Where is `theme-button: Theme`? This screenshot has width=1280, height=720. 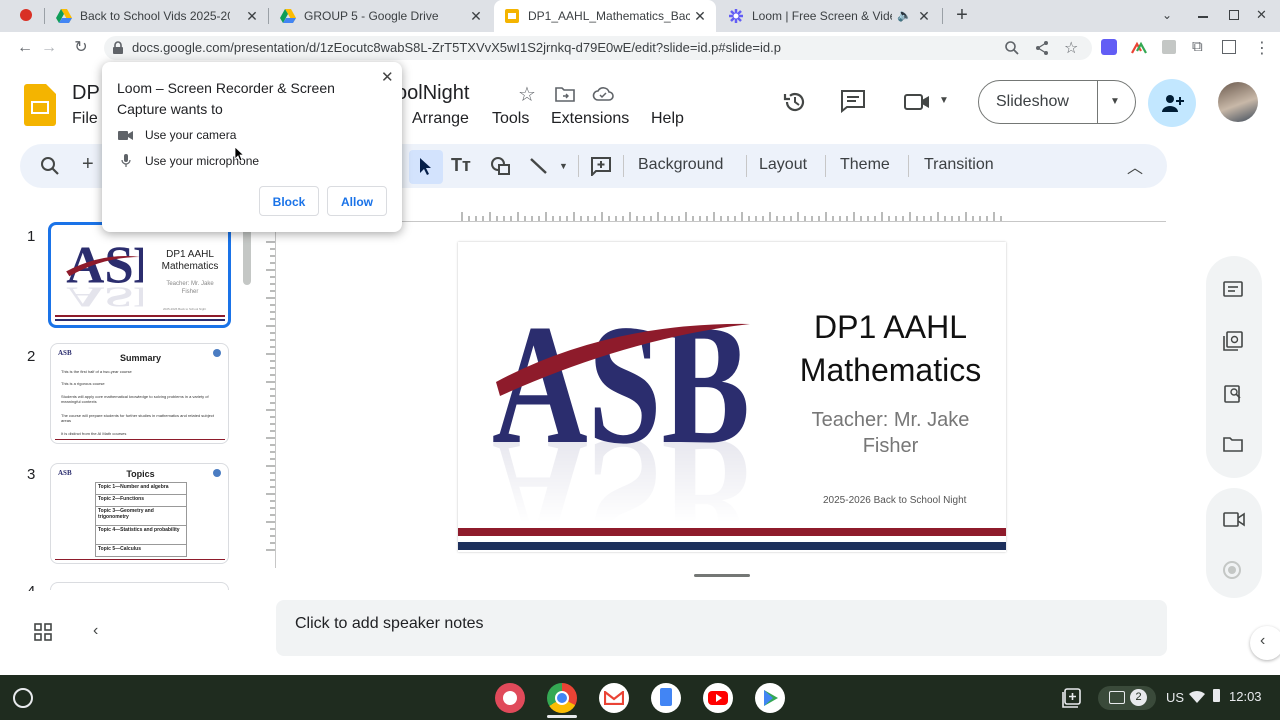 theme-button: Theme is located at coordinates (865, 165).